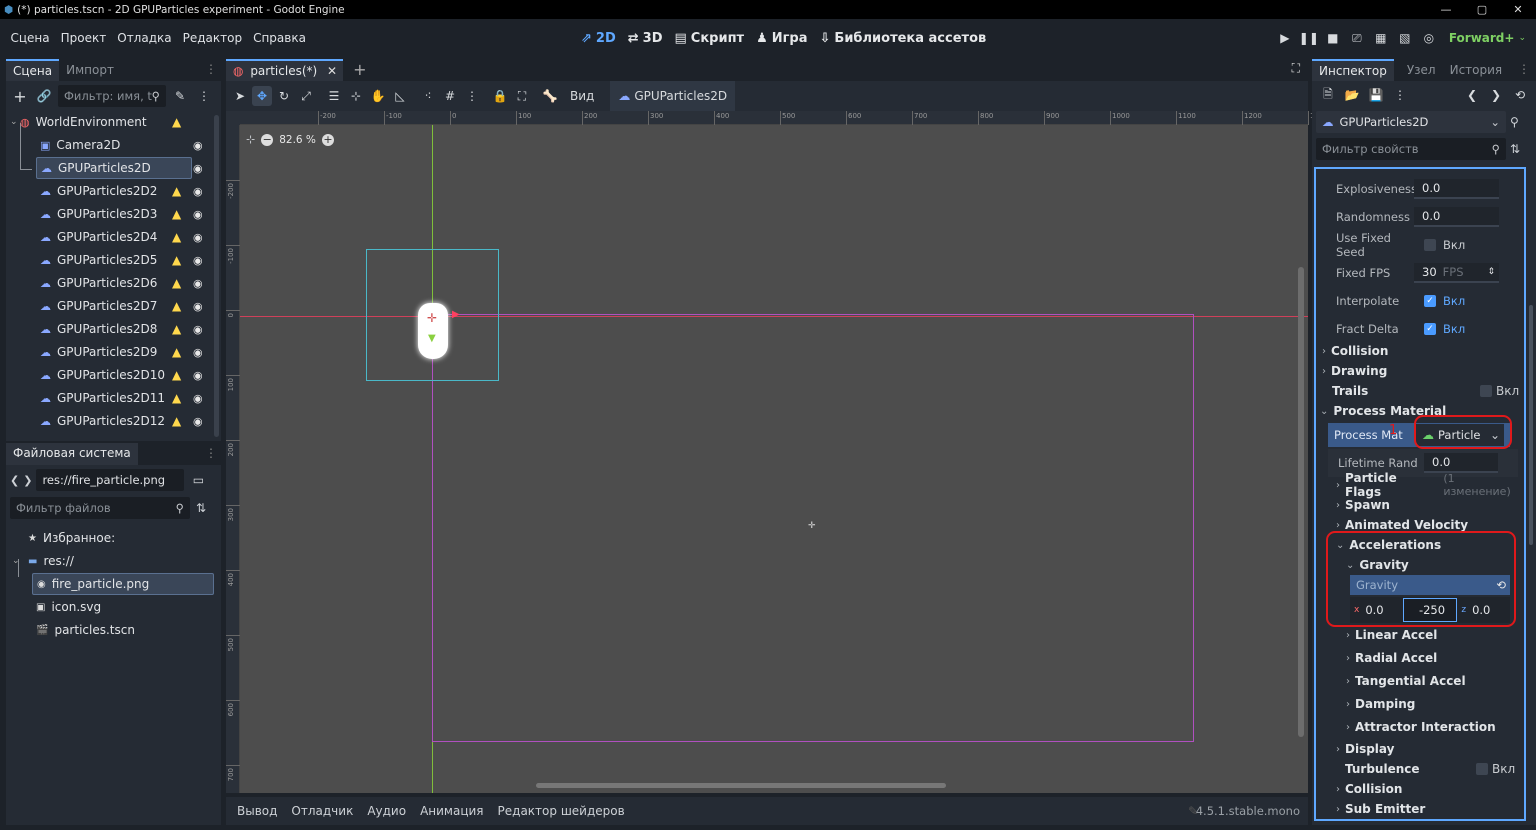 The width and height of the screenshot is (1536, 830). What do you see at coordinates (1421, 727) in the screenshot?
I see `section-inspector-sub-4: › Attractor Interaction` at bounding box center [1421, 727].